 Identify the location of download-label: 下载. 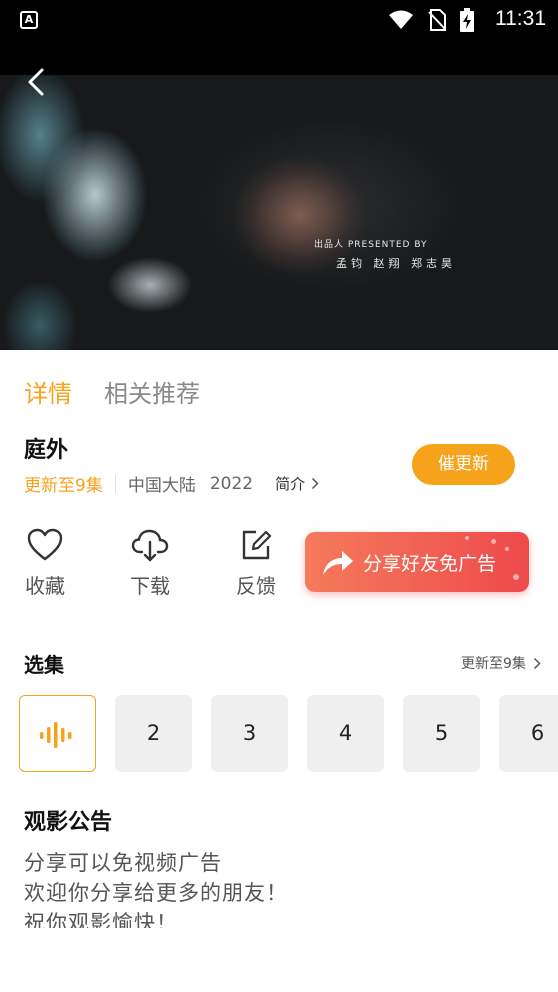
(150, 586).